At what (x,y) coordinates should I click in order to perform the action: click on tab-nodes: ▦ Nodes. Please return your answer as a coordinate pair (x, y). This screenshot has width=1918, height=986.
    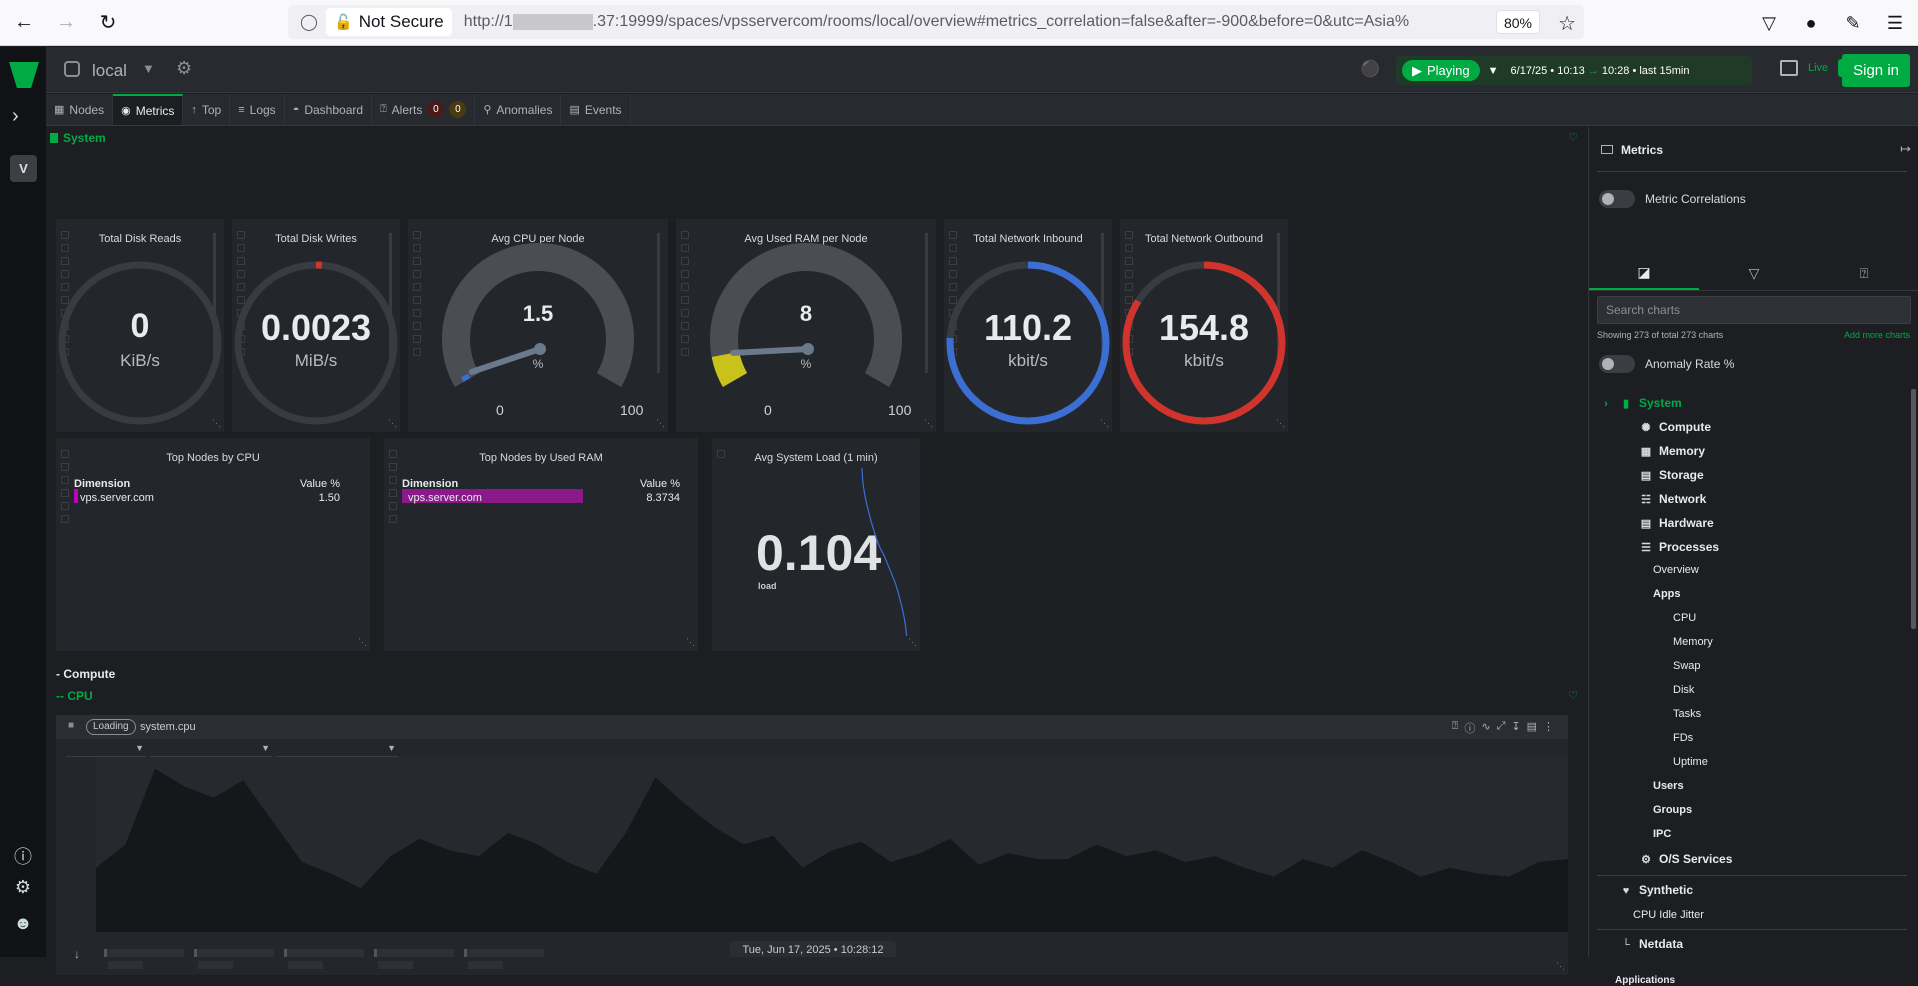
    Looking at the image, I should click on (80, 109).